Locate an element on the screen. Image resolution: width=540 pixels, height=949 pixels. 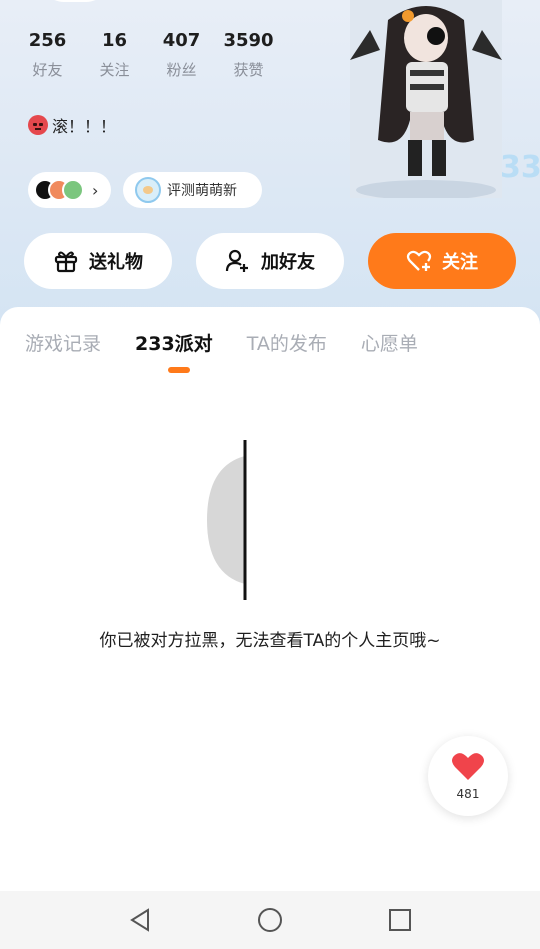
stat-label: 获赞 is located at coordinates (248, 70).